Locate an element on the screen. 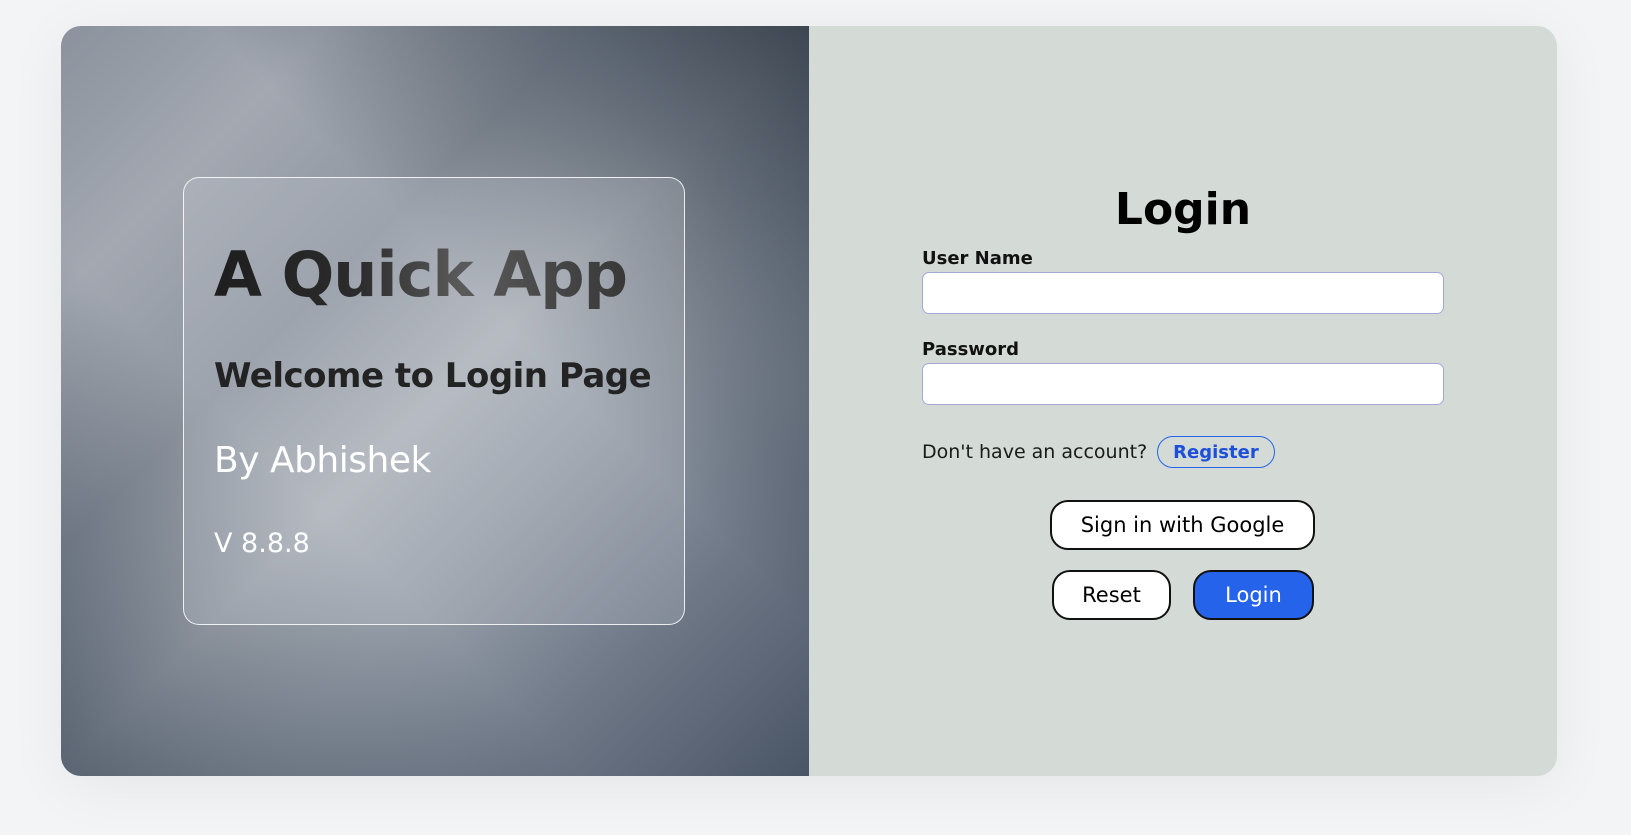 This screenshot has width=1631, height=835. welcome-heading: Welcome to Login Page is located at coordinates (433, 376).